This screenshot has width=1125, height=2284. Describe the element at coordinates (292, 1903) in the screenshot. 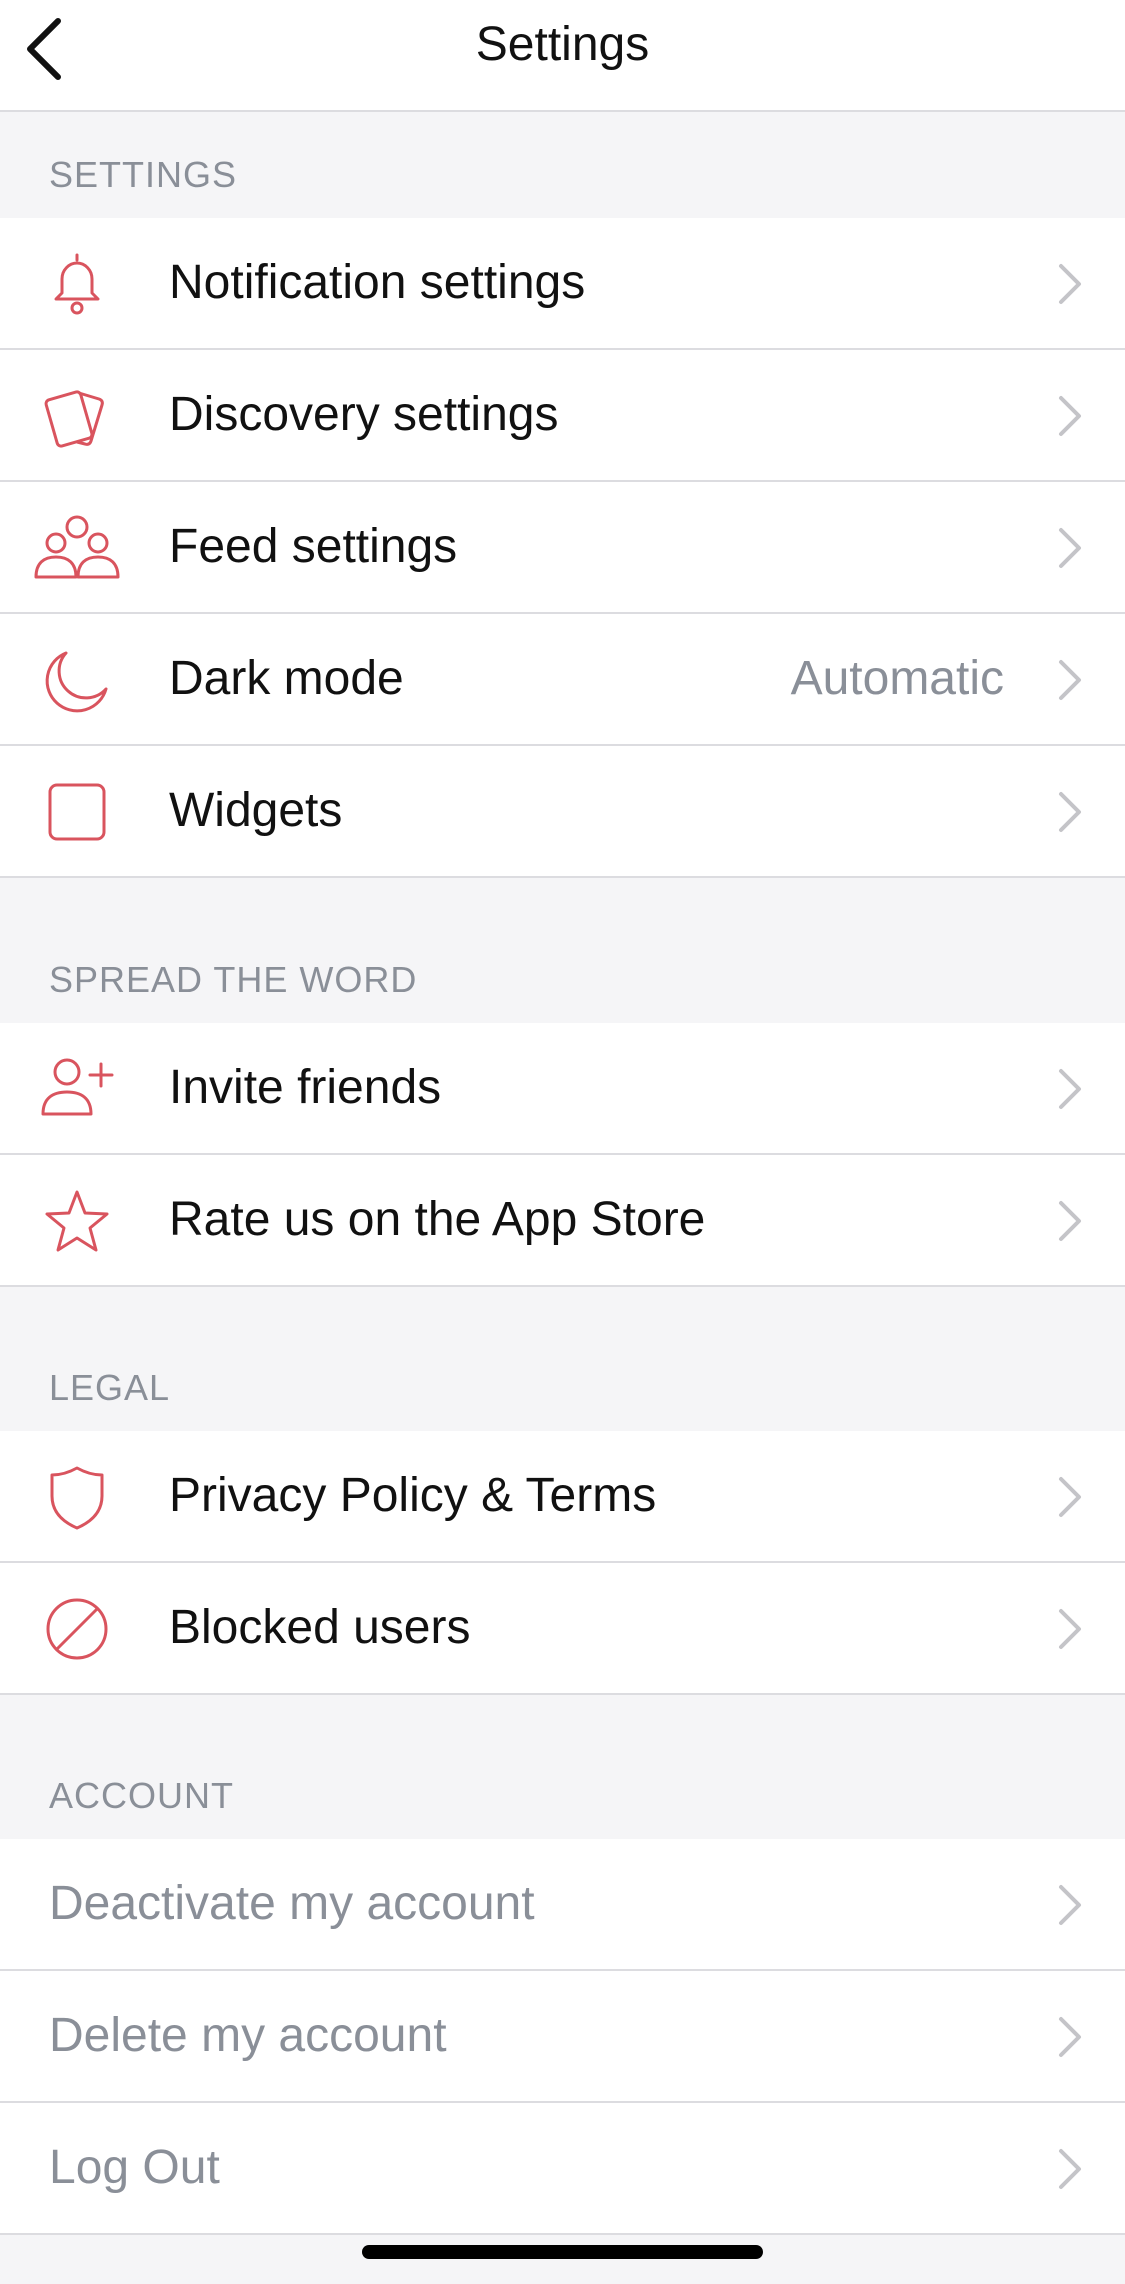

I see `row-label: Deactivate my account` at that location.